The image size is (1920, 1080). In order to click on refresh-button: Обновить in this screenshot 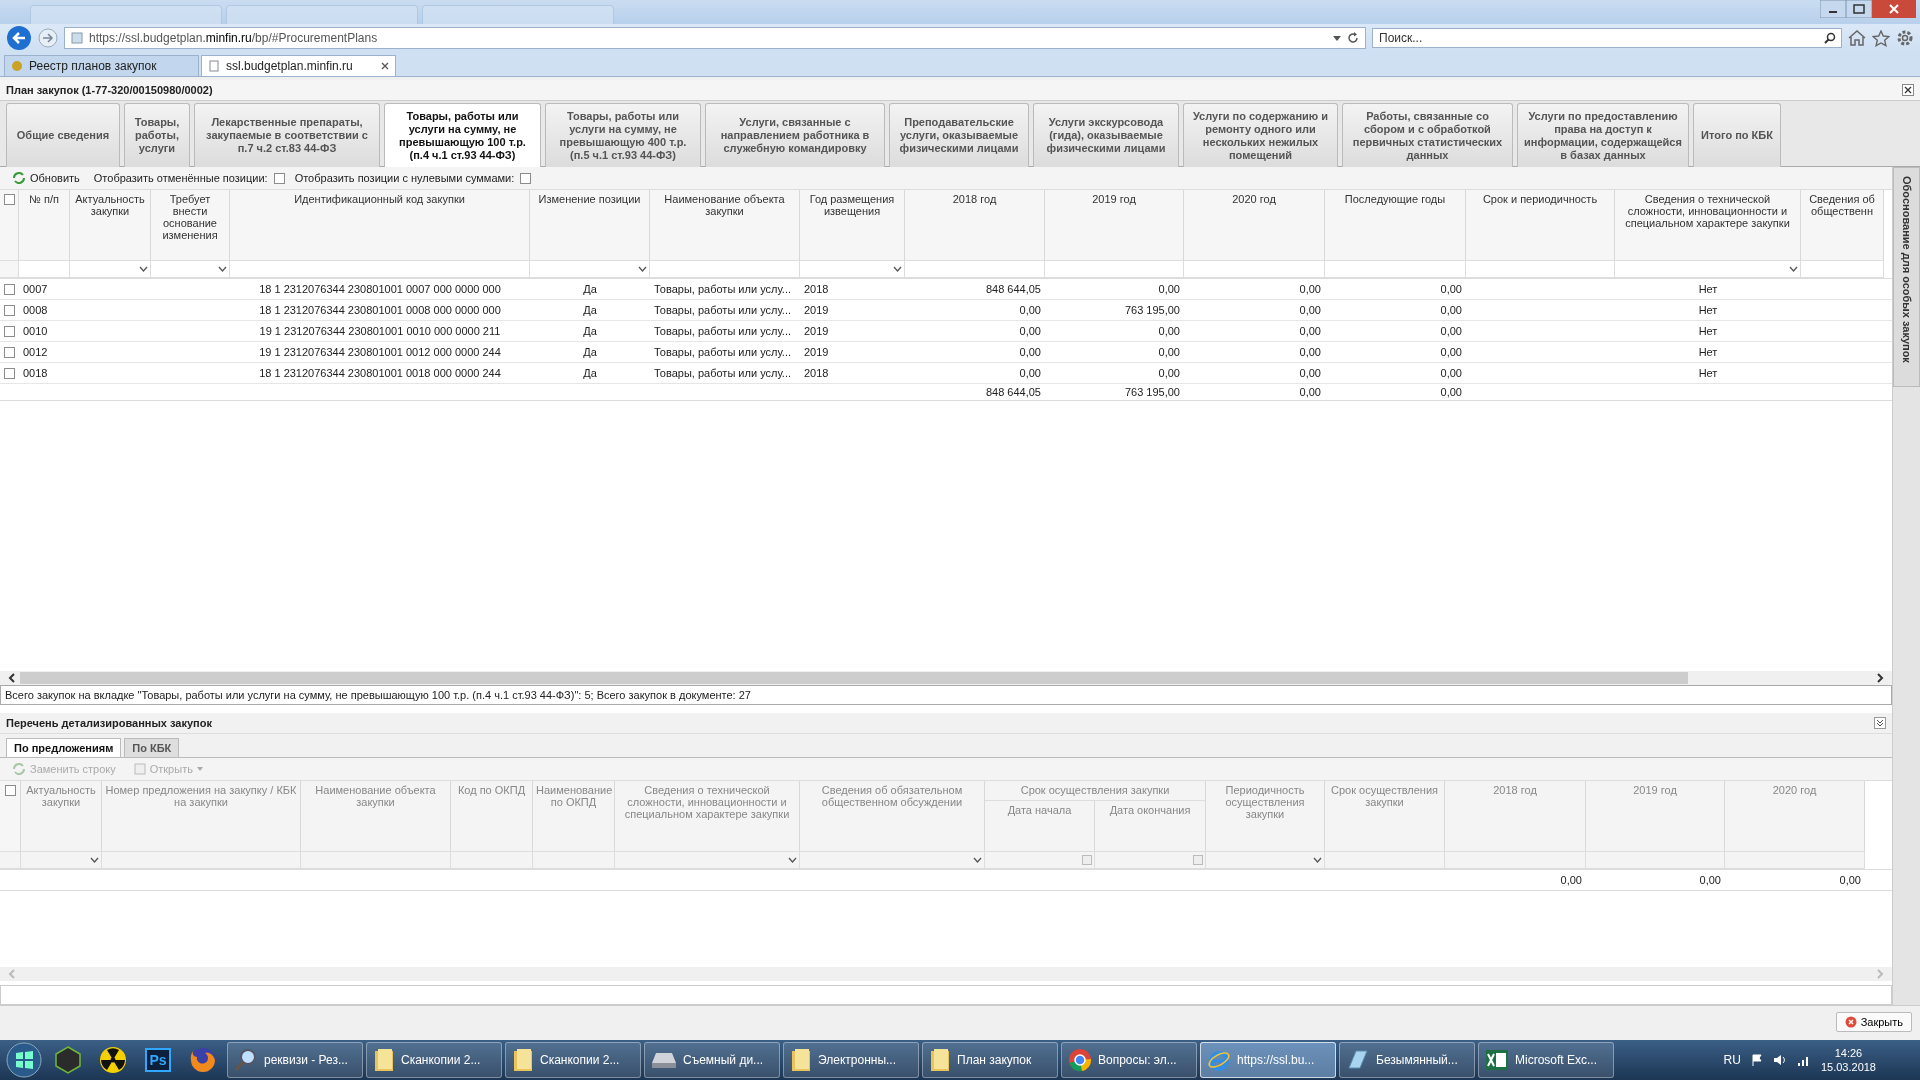, I will do `click(46, 178)`.